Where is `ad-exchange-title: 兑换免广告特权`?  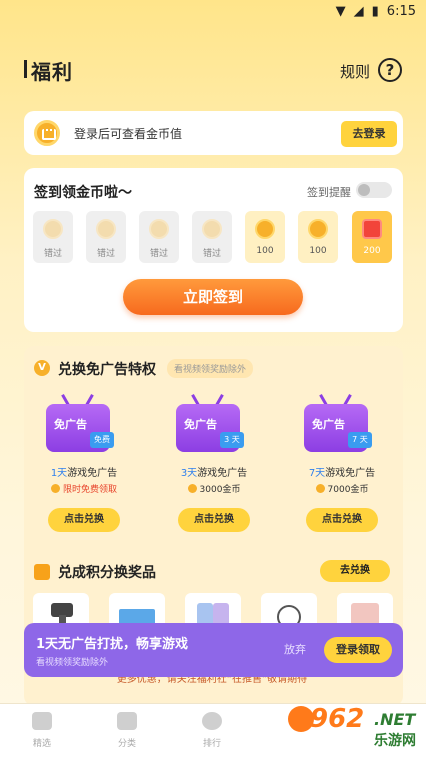 ad-exchange-title: 兑换免广告特权 is located at coordinates (107, 370).